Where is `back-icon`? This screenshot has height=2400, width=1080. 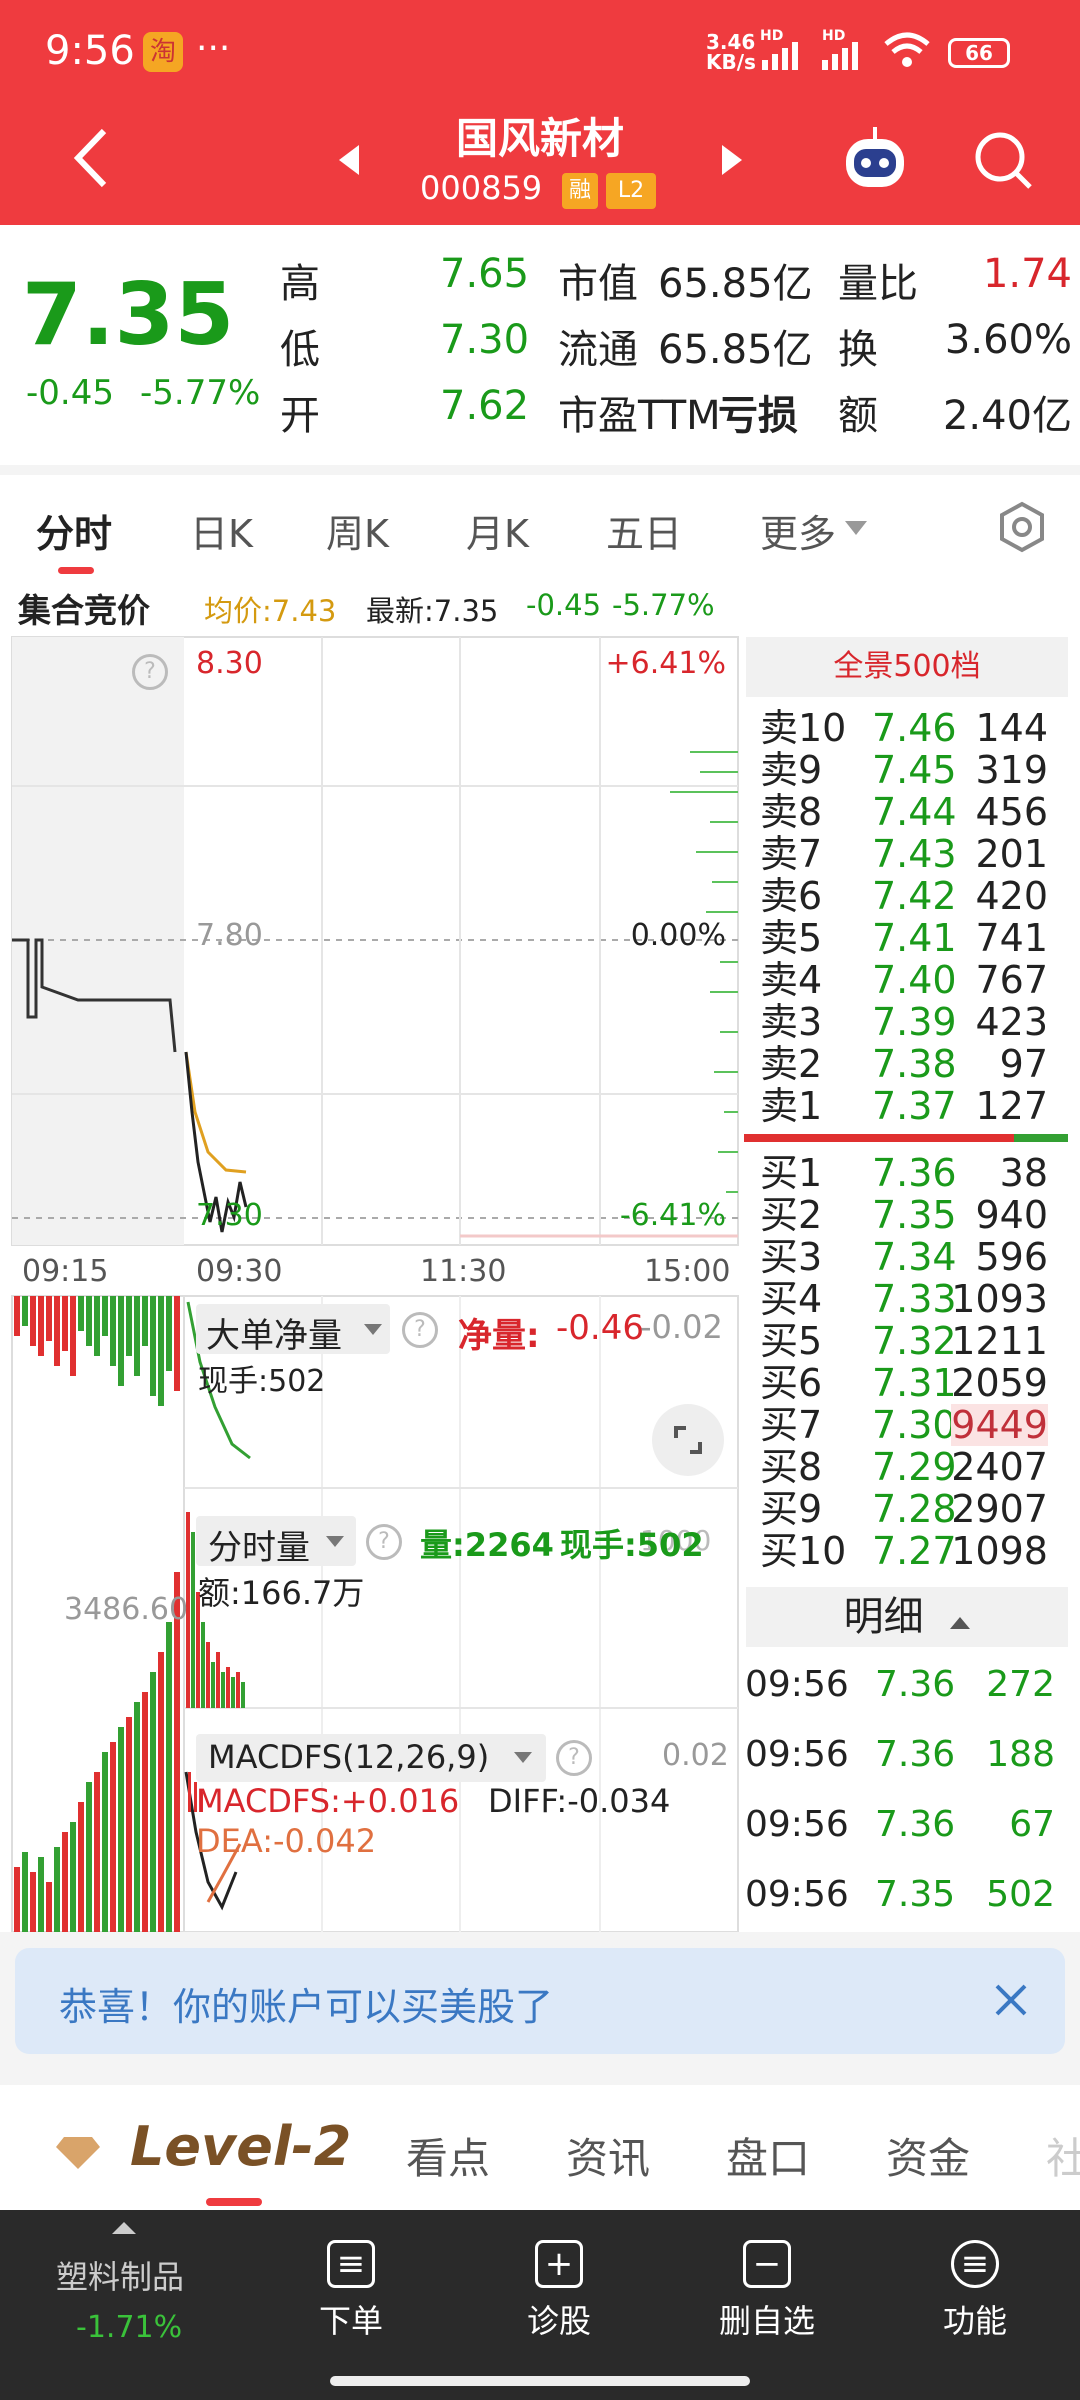 back-icon is located at coordinates (90, 160).